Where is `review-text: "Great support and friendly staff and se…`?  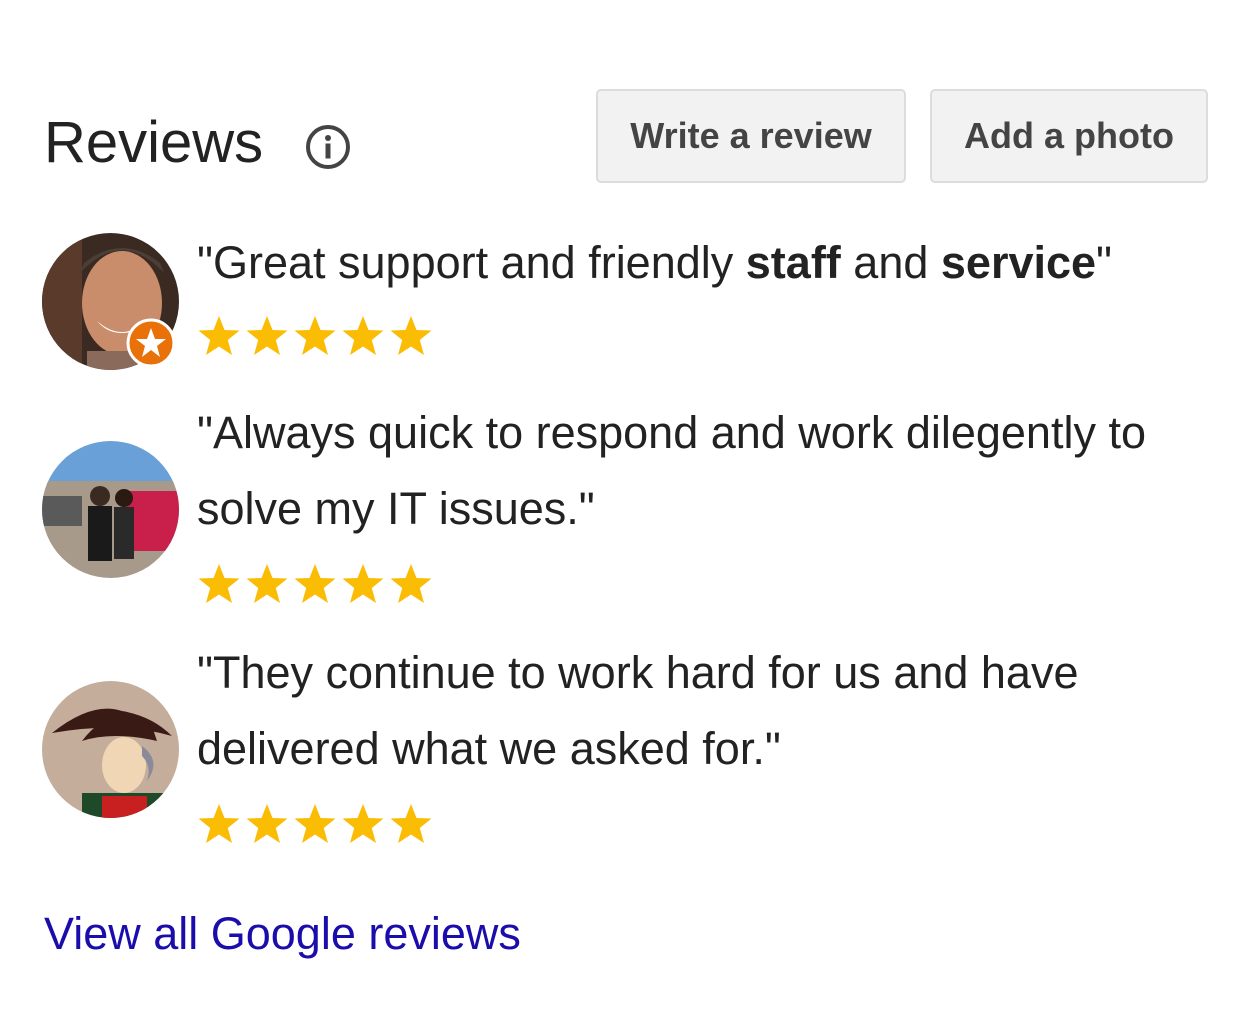
review-text: "Great support and friendly staff and se… is located at coordinates (655, 262).